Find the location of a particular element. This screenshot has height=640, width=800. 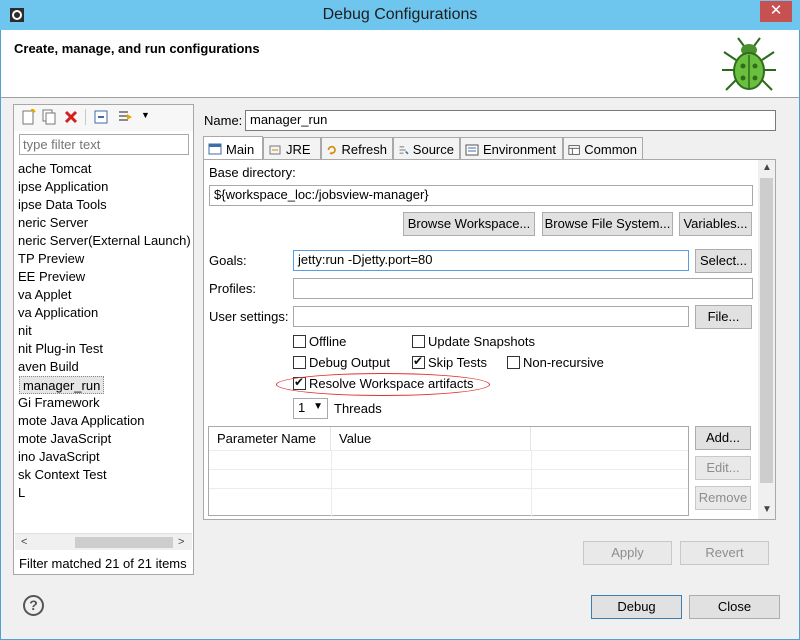

threads-label: Threads is located at coordinates (358, 408).